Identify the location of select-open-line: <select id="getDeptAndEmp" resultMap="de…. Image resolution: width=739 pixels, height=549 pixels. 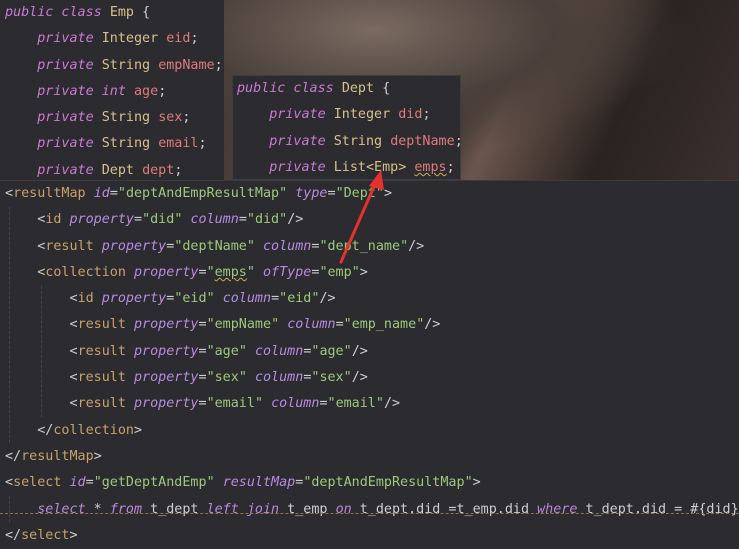
(243, 483).